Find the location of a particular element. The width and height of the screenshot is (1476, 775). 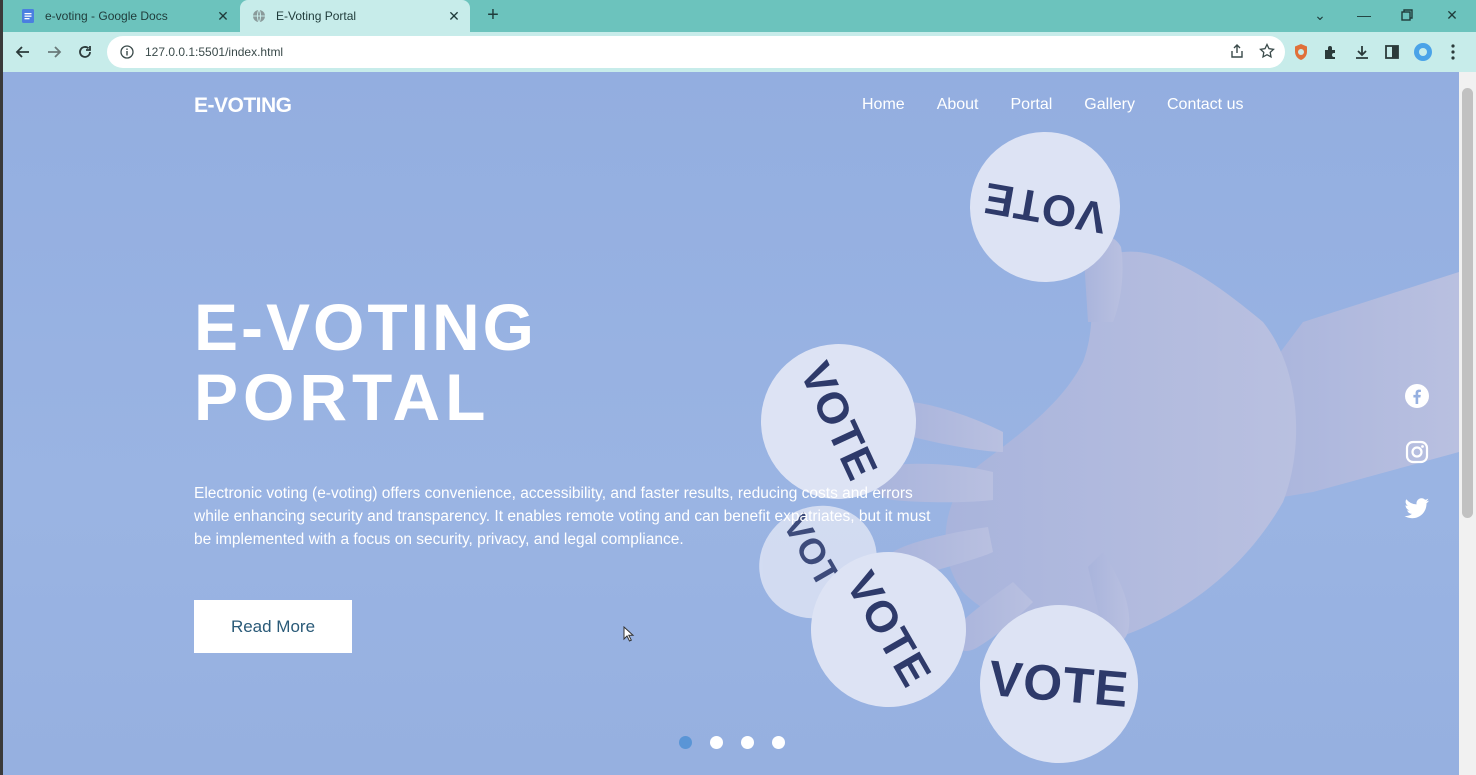

tab-google-docs: e-voting - Google Docs ✕ is located at coordinates (124, 16).